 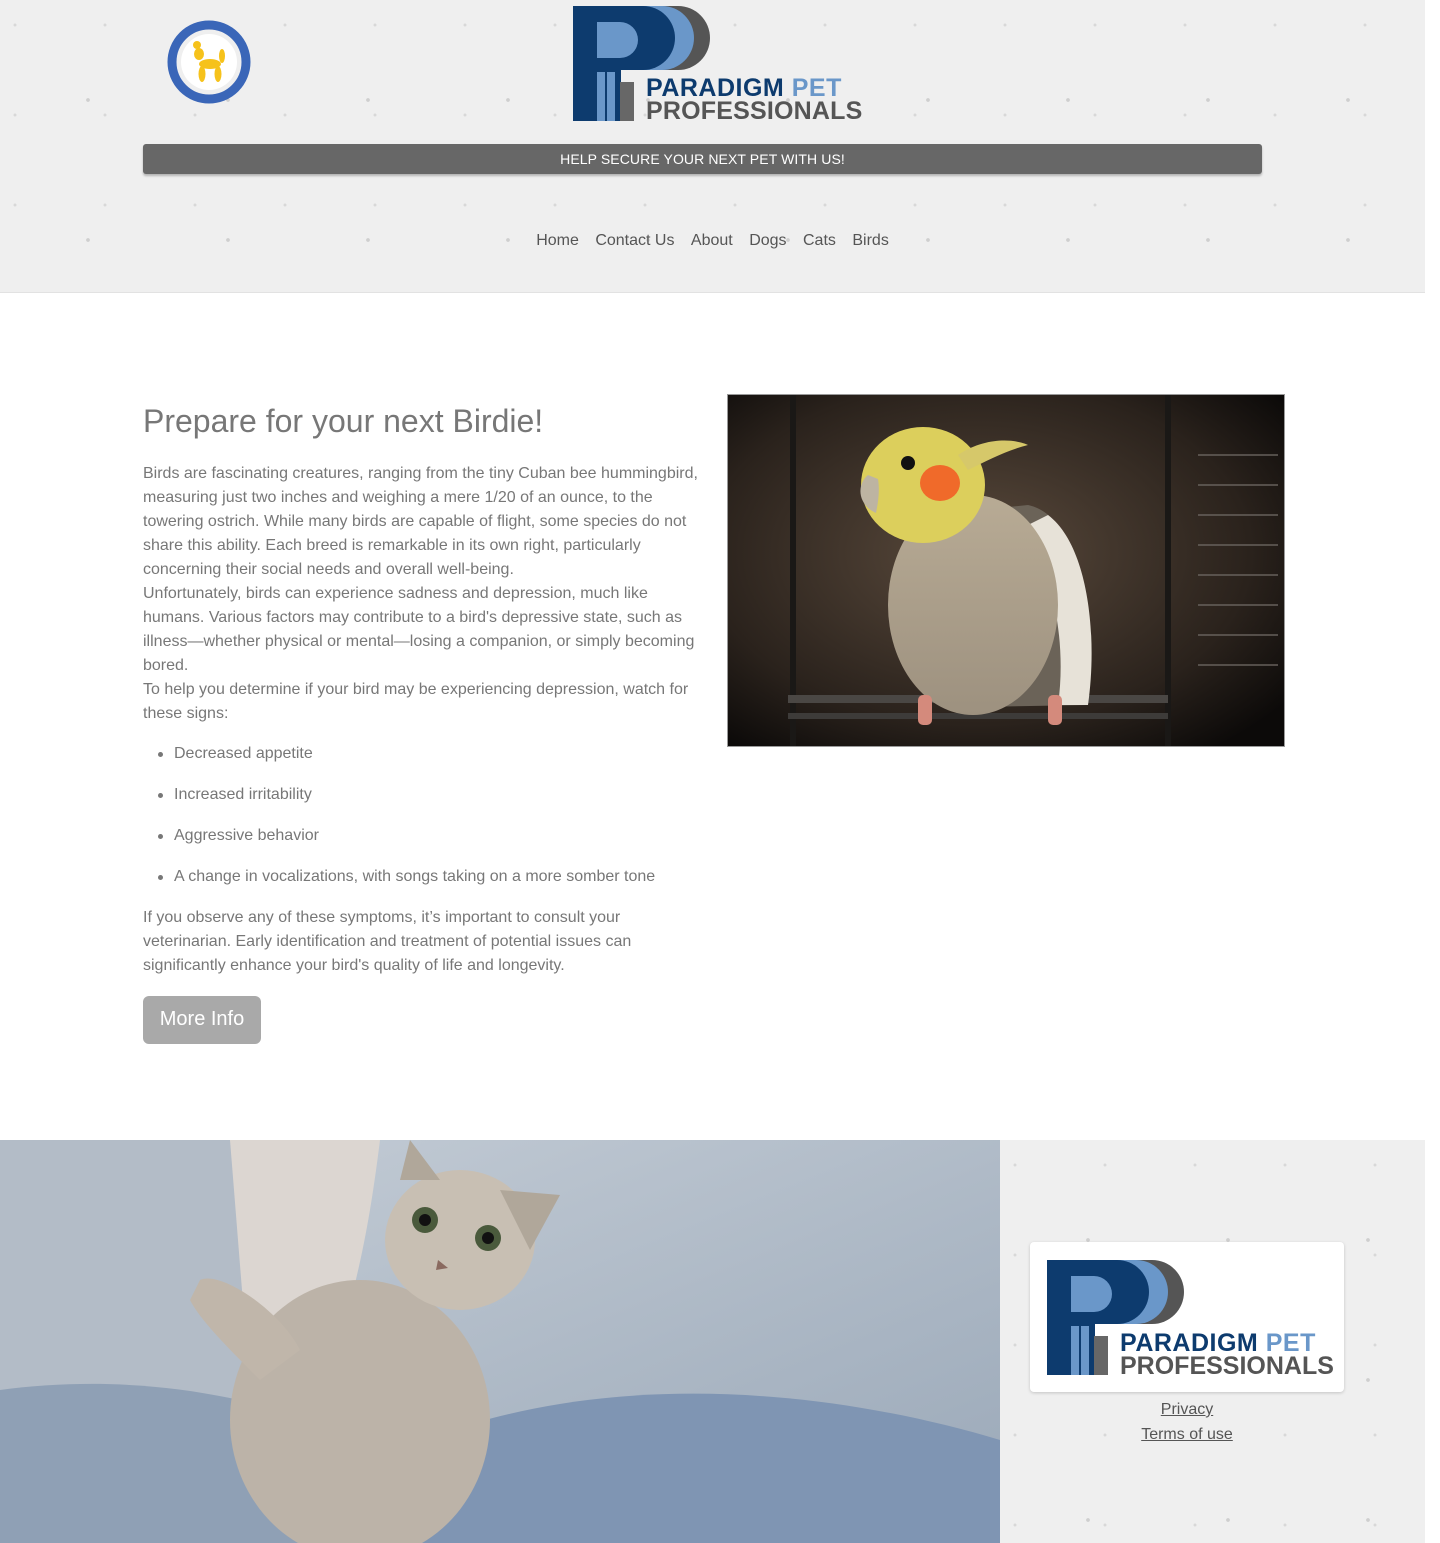 I want to click on nav-birds: Birds, so click(x=870, y=240).